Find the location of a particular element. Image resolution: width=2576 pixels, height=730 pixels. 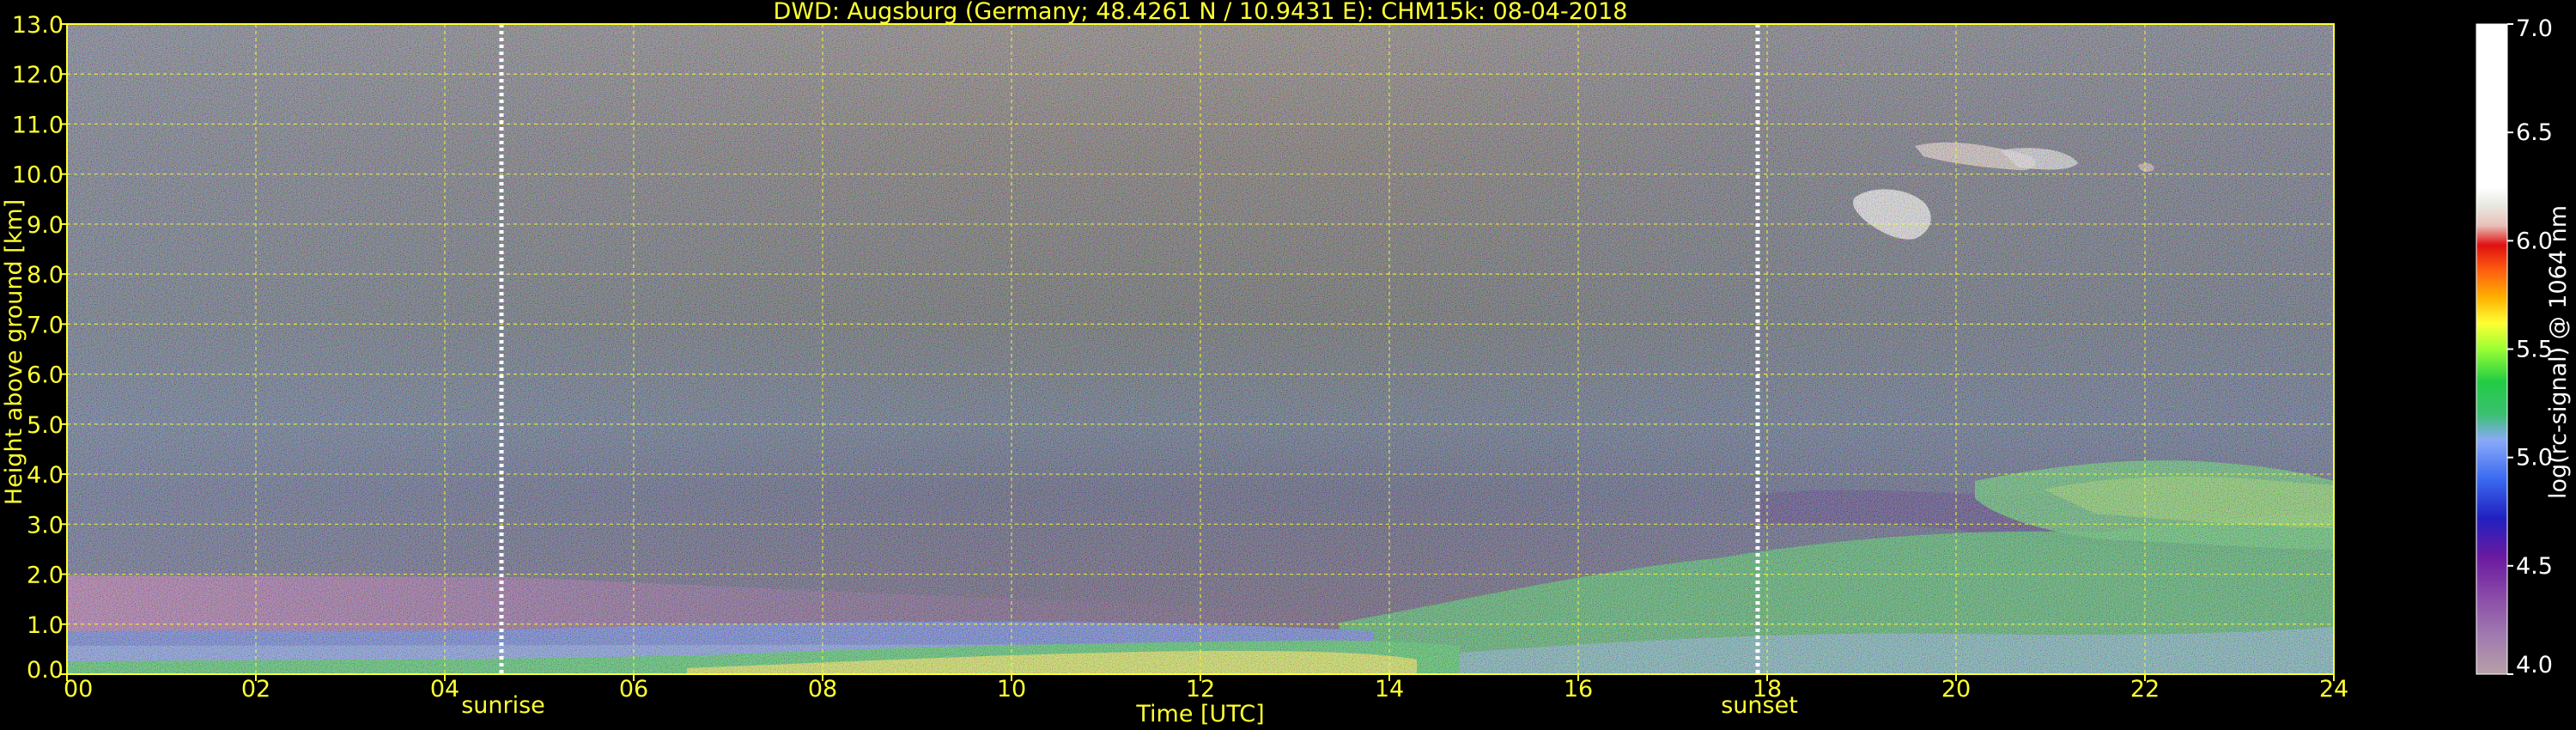

y-tick-label: 9.0 is located at coordinates (45, 225).